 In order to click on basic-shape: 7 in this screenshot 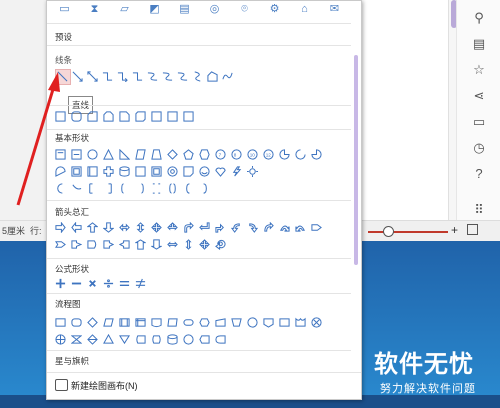, I will do `click(220, 154)`.